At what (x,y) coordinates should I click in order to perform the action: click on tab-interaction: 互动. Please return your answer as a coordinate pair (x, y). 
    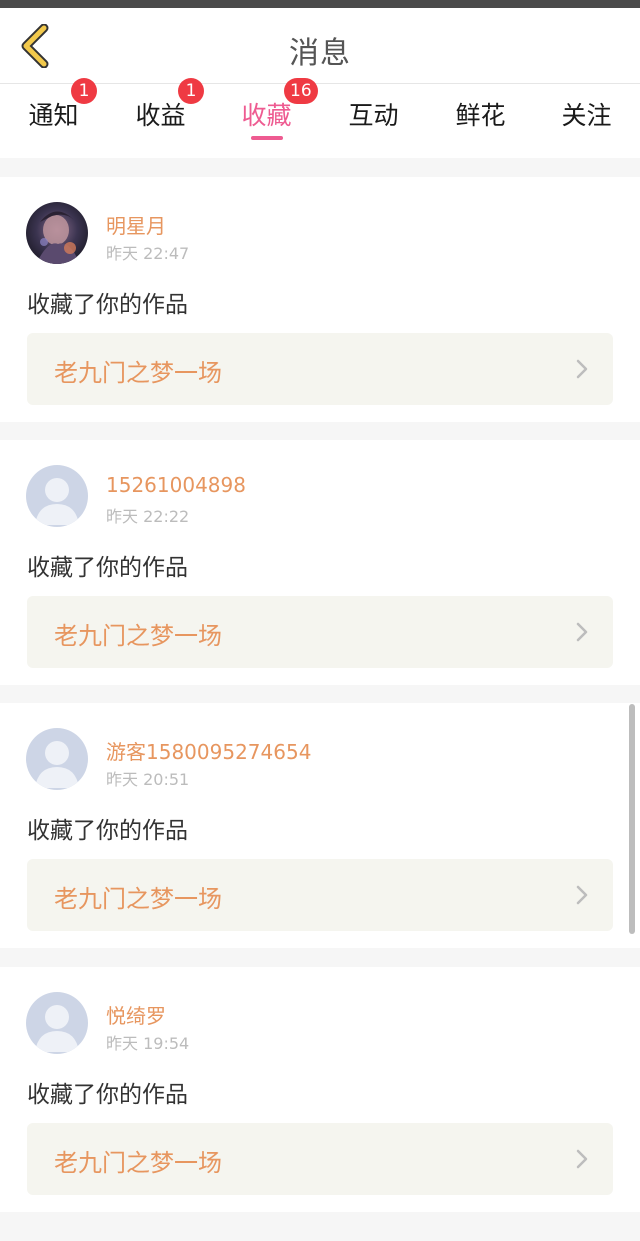
    Looking at the image, I should click on (373, 121).